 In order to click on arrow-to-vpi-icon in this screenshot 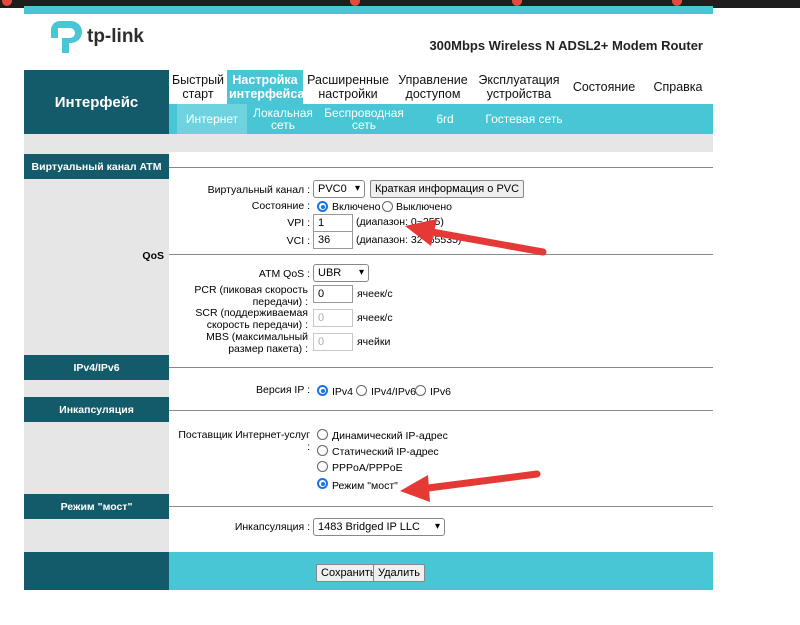, I will do `click(476, 237)`.